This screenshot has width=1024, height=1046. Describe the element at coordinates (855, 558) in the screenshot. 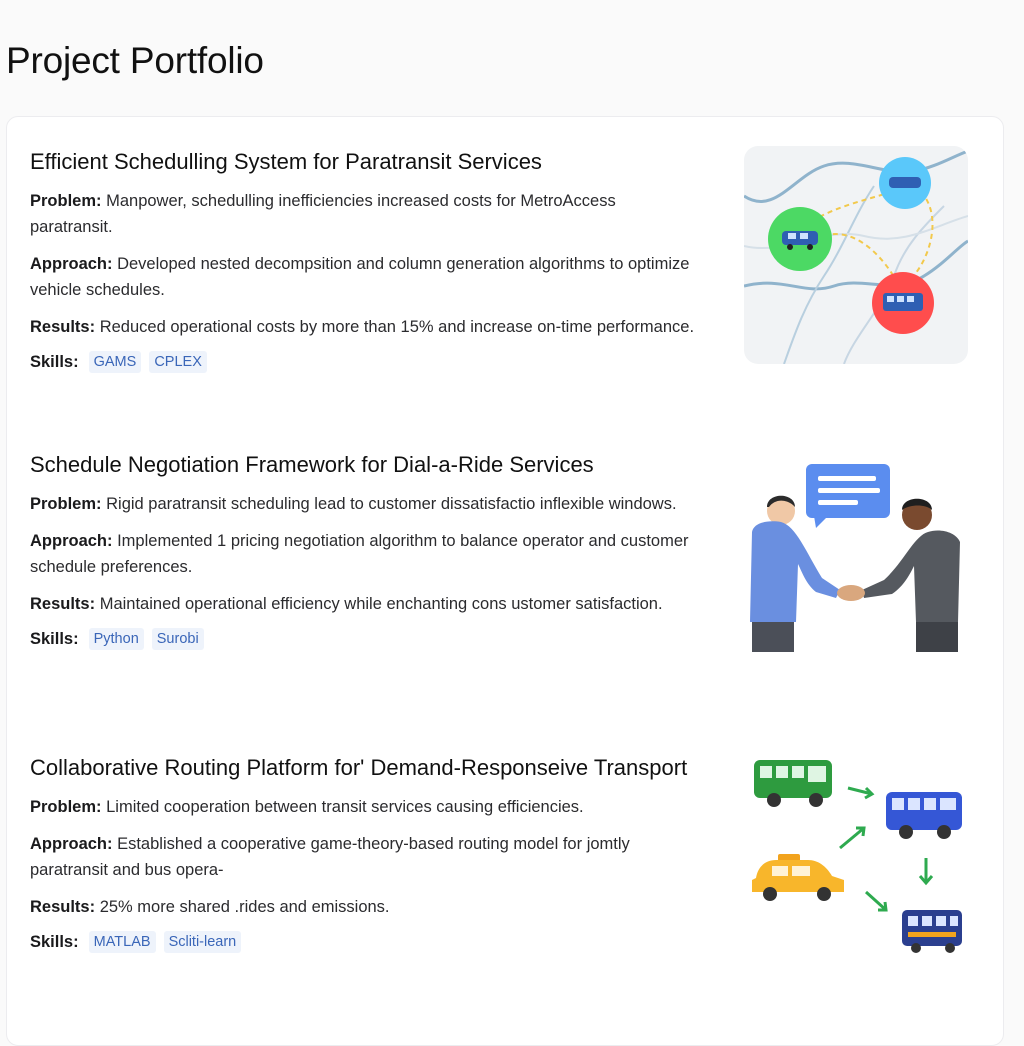

I see `handshake-illustration` at that location.